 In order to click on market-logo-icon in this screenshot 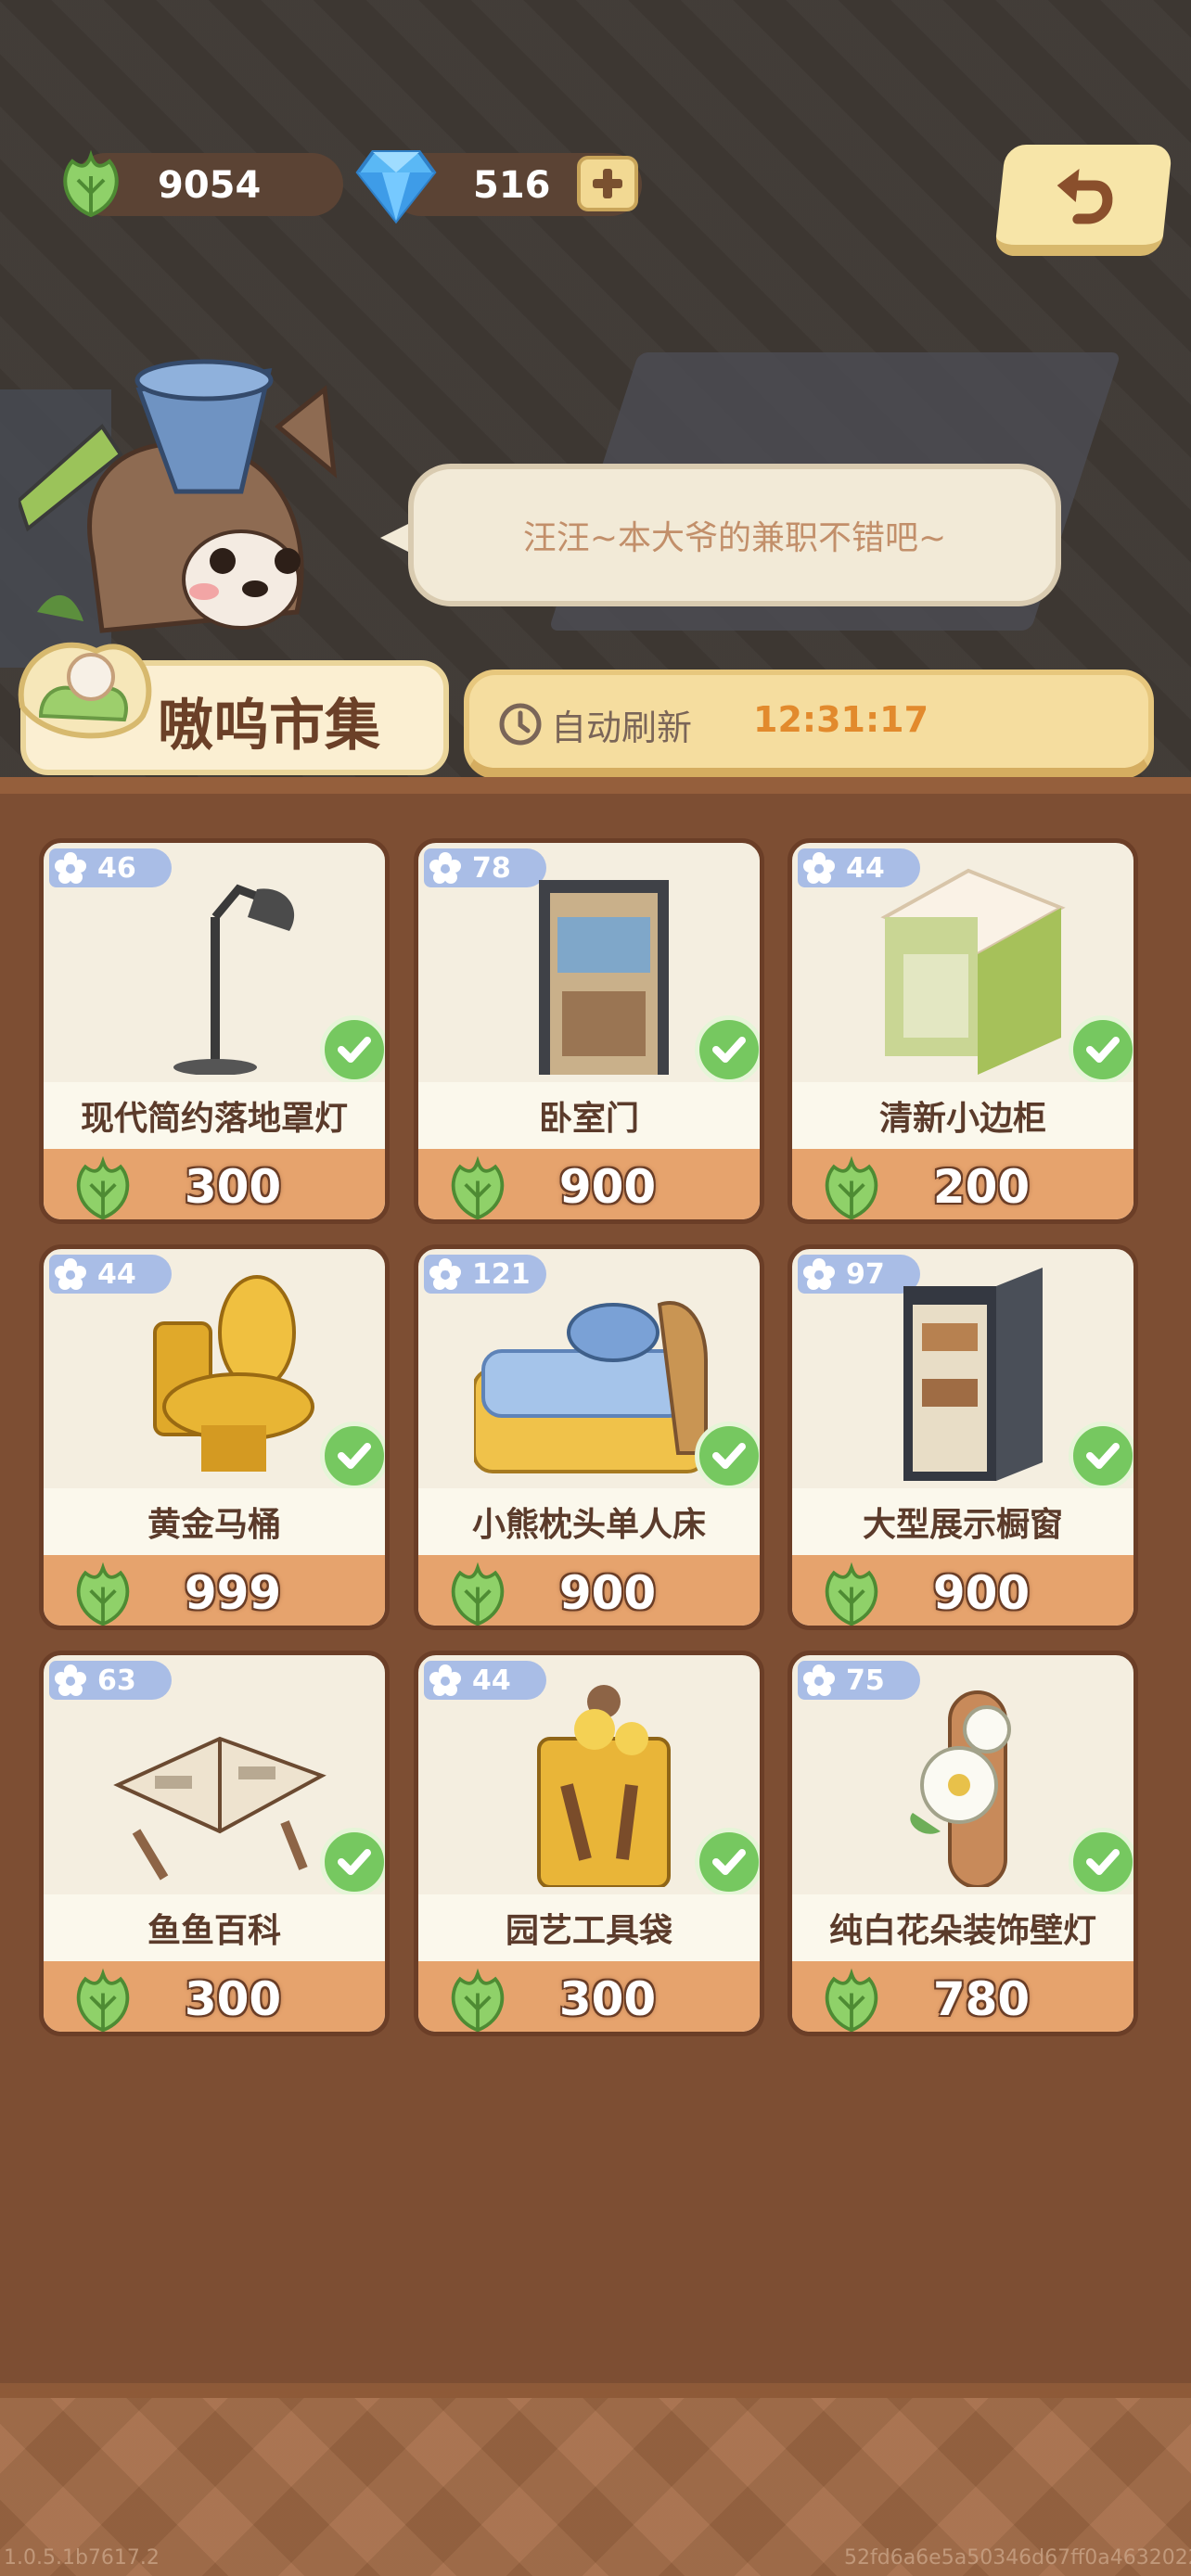, I will do `click(85, 690)`.